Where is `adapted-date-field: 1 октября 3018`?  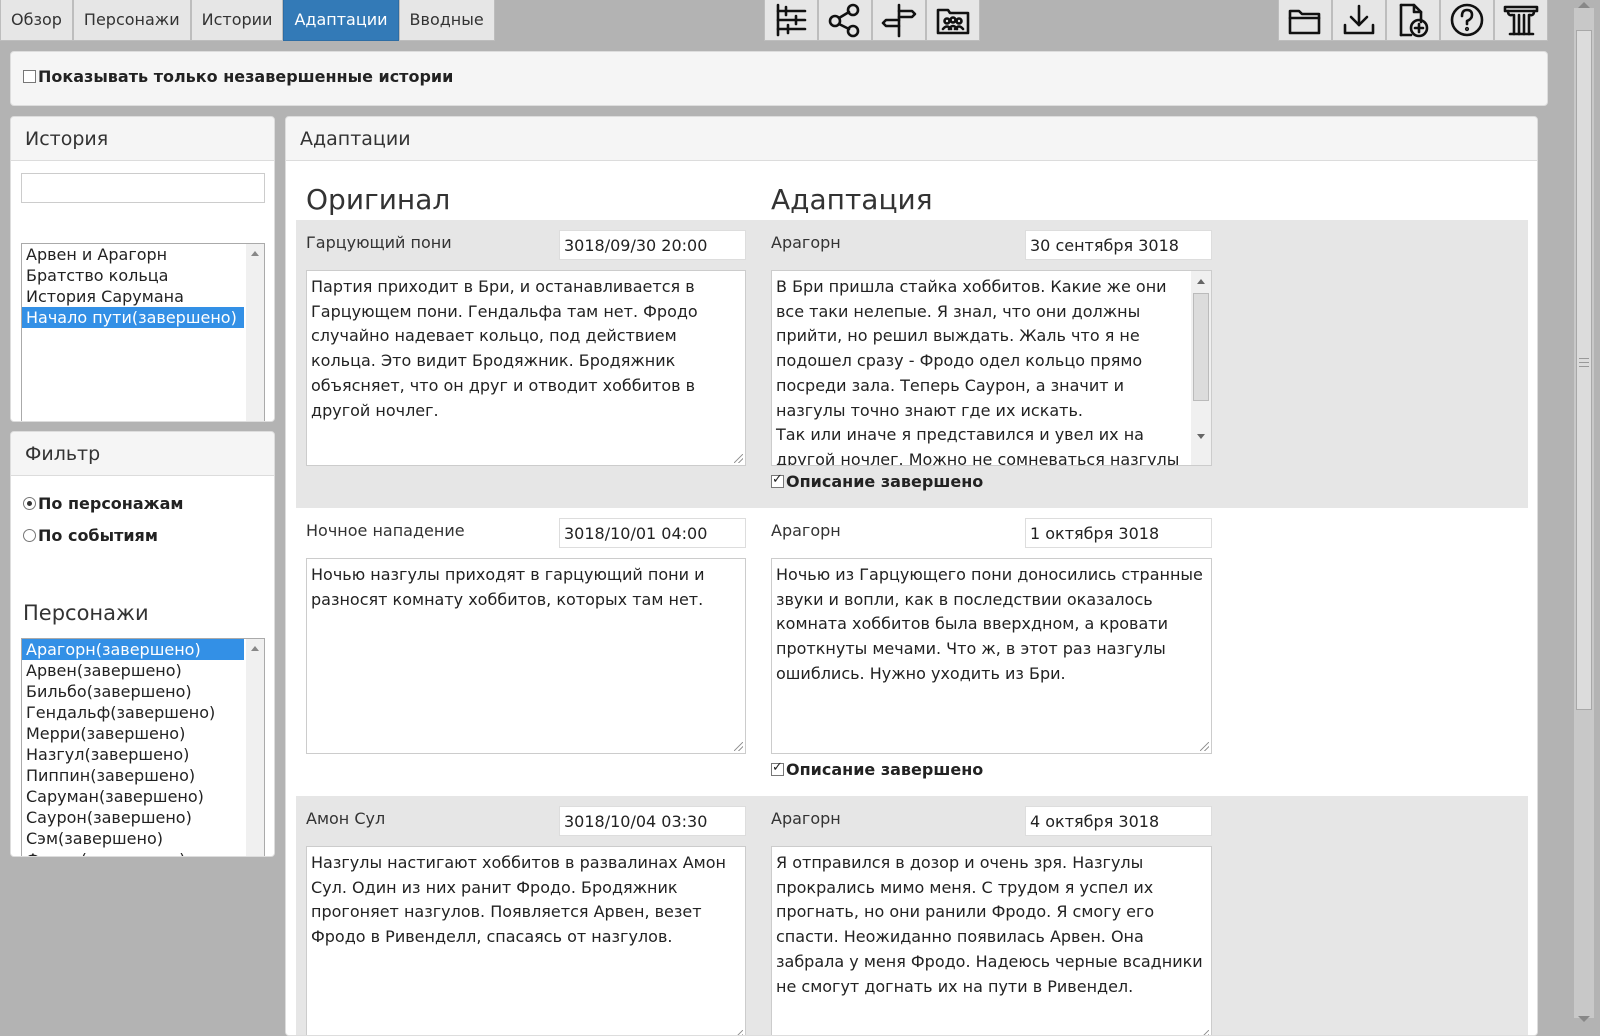 adapted-date-field: 1 октября 3018 is located at coordinates (1118, 533).